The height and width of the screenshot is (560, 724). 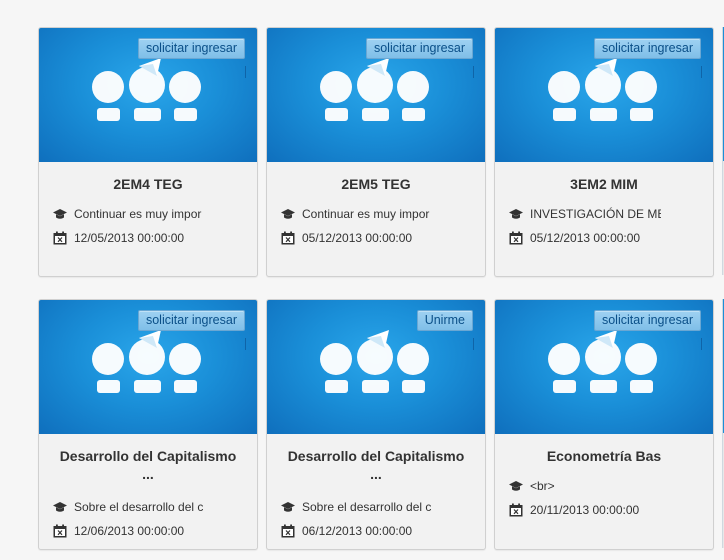 I want to click on group-description: <br>, so click(x=585, y=486).